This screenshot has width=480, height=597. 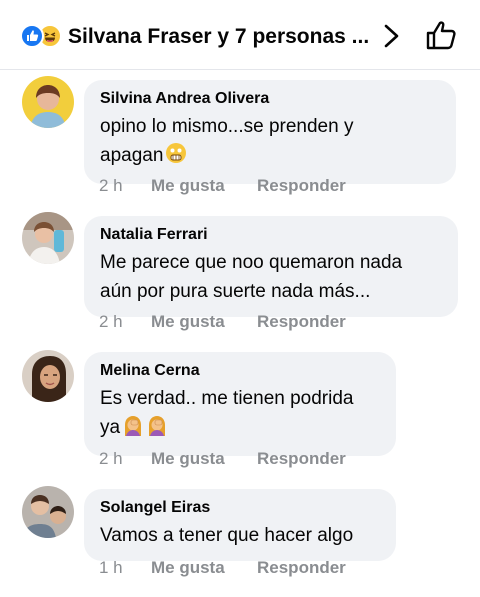 What do you see at coordinates (227, 535) in the screenshot?
I see `comment-text-line: Vamos a tener que hacer algo` at bounding box center [227, 535].